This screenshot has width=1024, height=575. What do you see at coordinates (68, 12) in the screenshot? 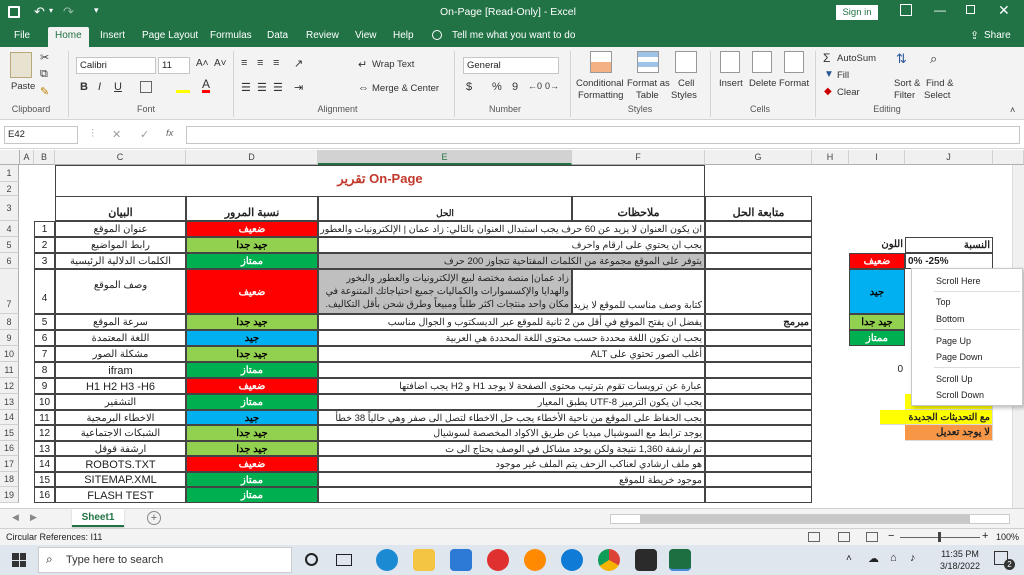
I see `redo-icon: ↷` at bounding box center [68, 12].